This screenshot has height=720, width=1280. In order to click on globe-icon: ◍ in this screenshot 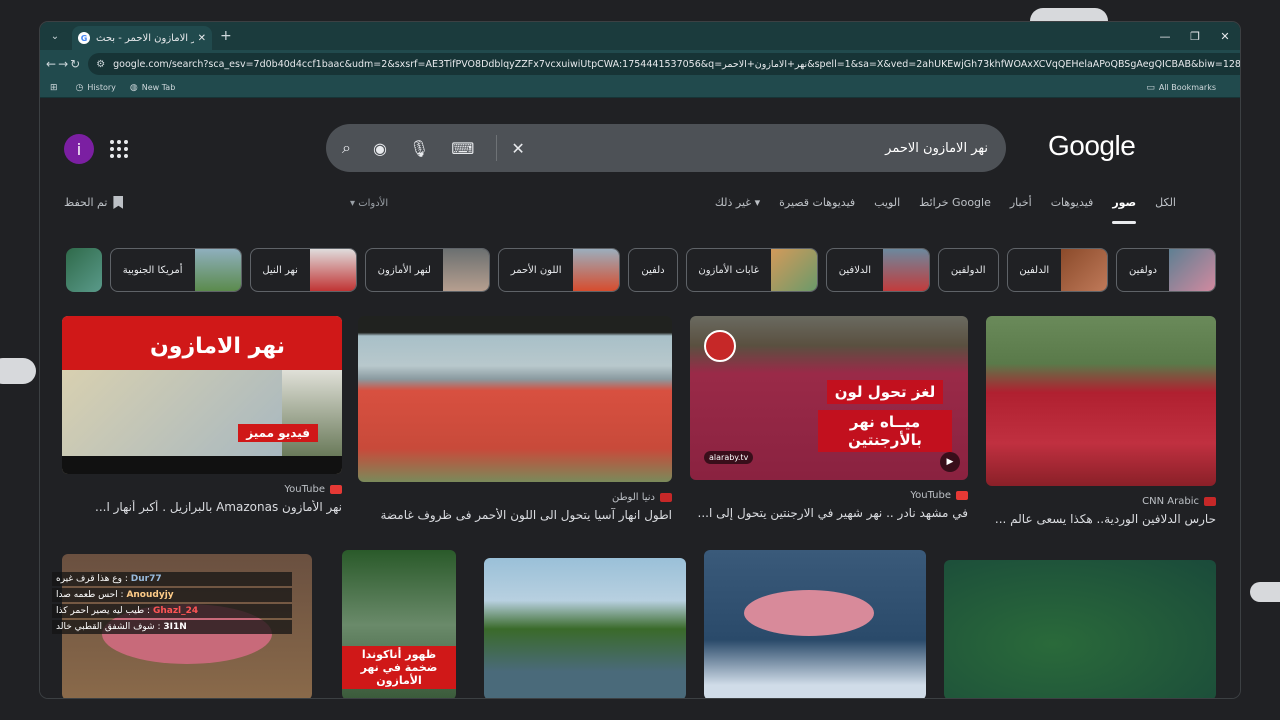, I will do `click(133, 87)`.